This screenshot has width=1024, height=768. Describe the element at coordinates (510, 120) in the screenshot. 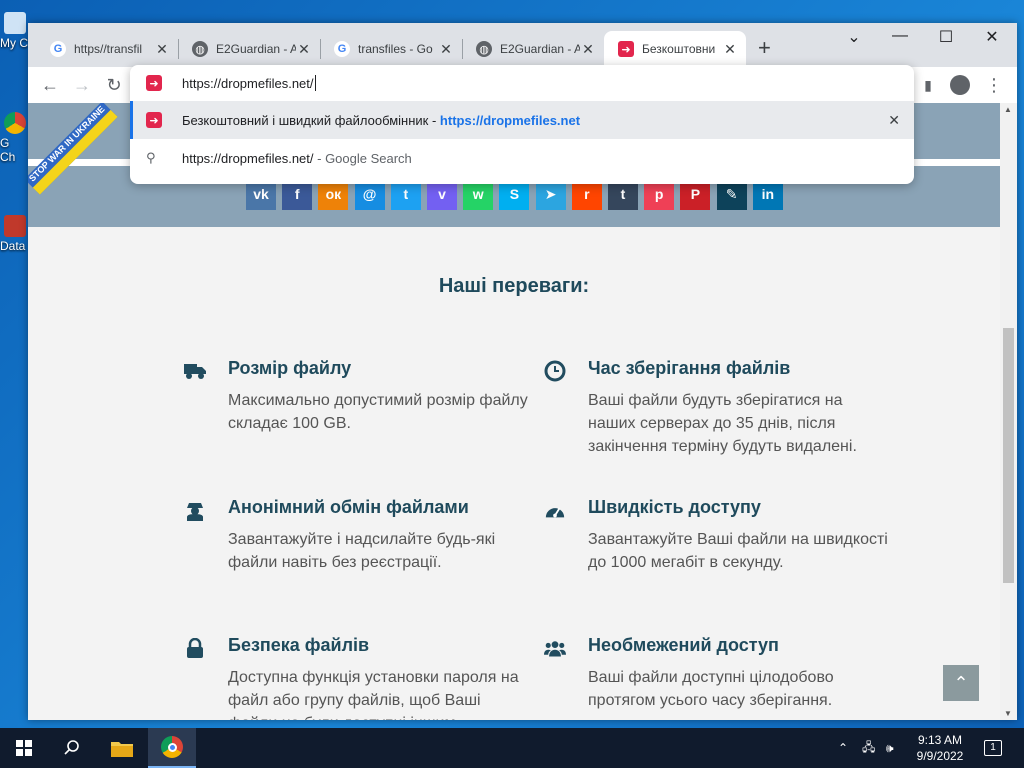

I see `suggestion-url: https://dropmefiles.net` at that location.